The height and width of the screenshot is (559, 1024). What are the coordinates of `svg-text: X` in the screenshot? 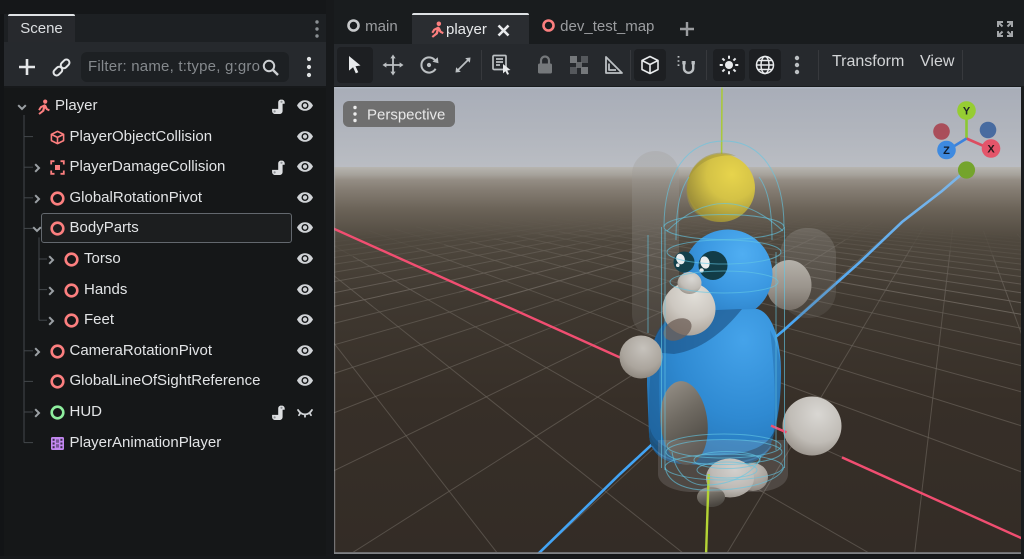 It's located at (991, 150).